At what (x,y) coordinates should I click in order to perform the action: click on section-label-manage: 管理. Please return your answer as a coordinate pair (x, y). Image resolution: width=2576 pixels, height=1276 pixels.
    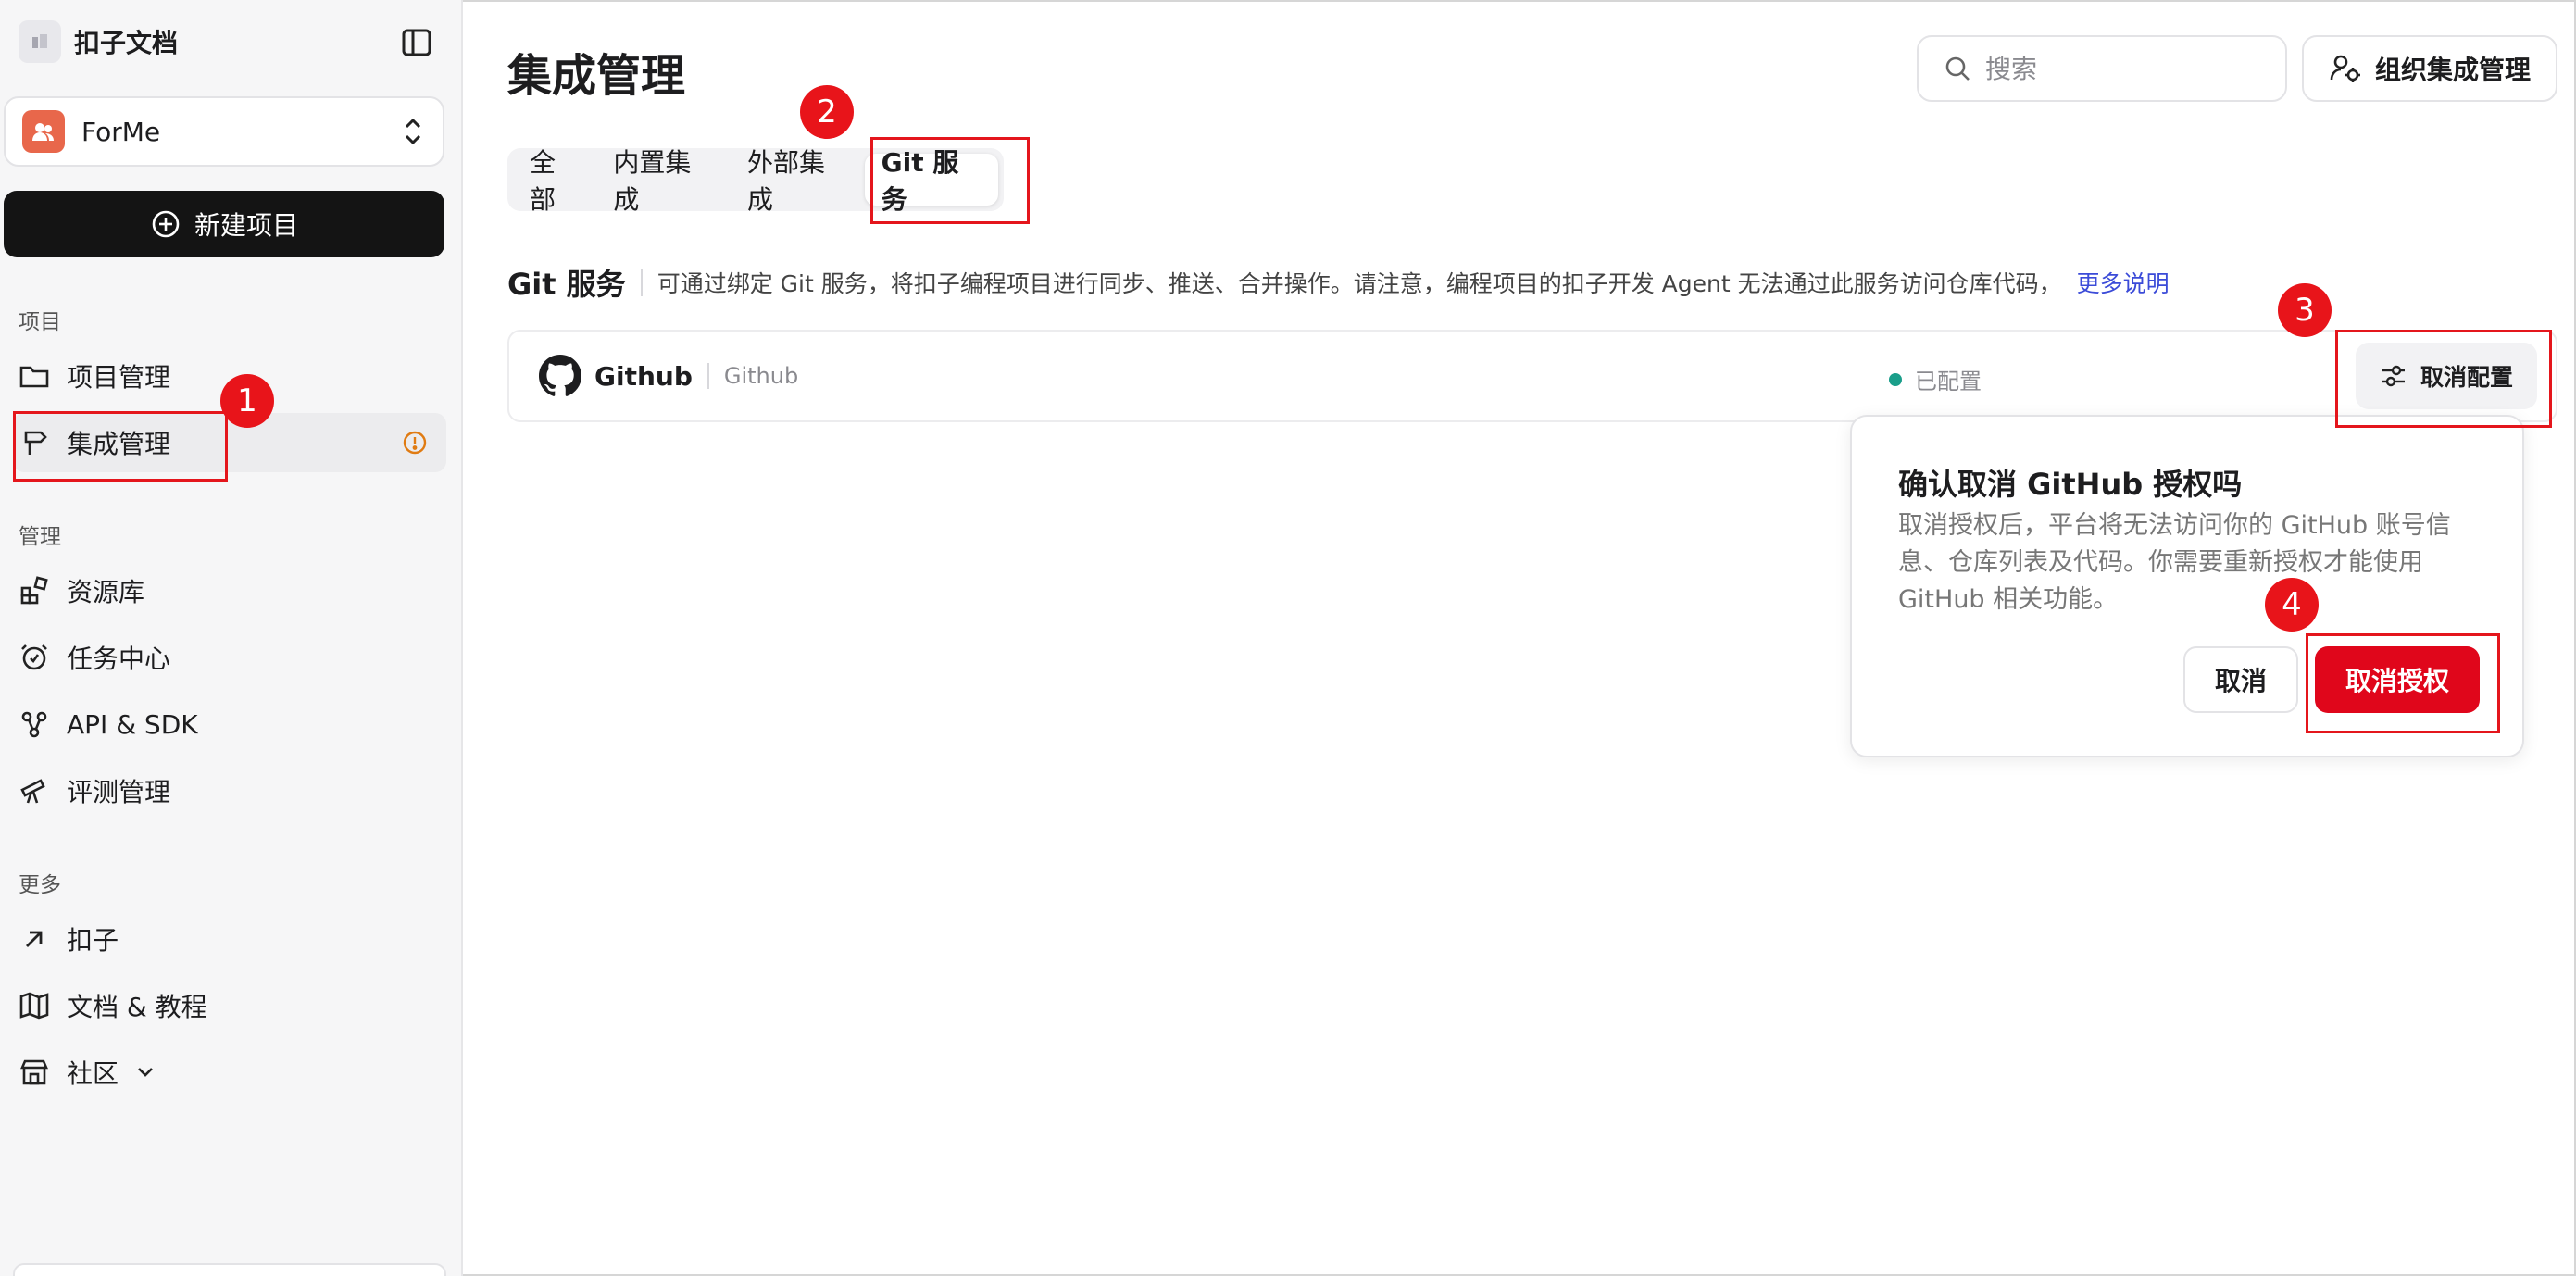
    Looking at the image, I should click on (40, 537).